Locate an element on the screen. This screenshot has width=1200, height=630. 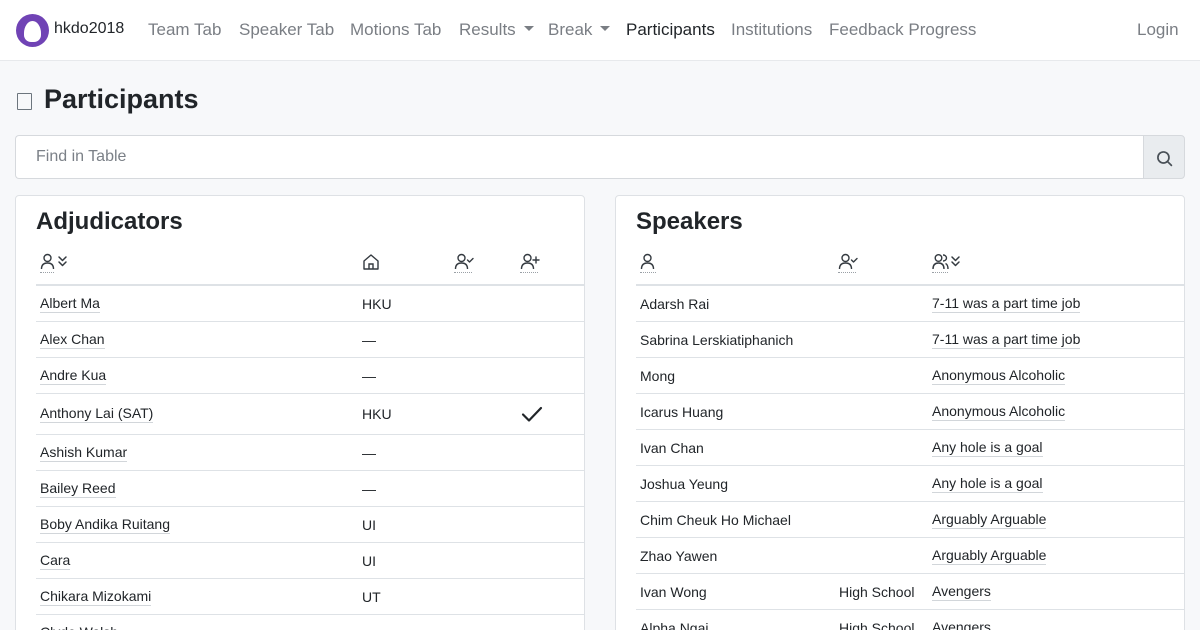
checked-in-header is located at coordinates (464, 263).